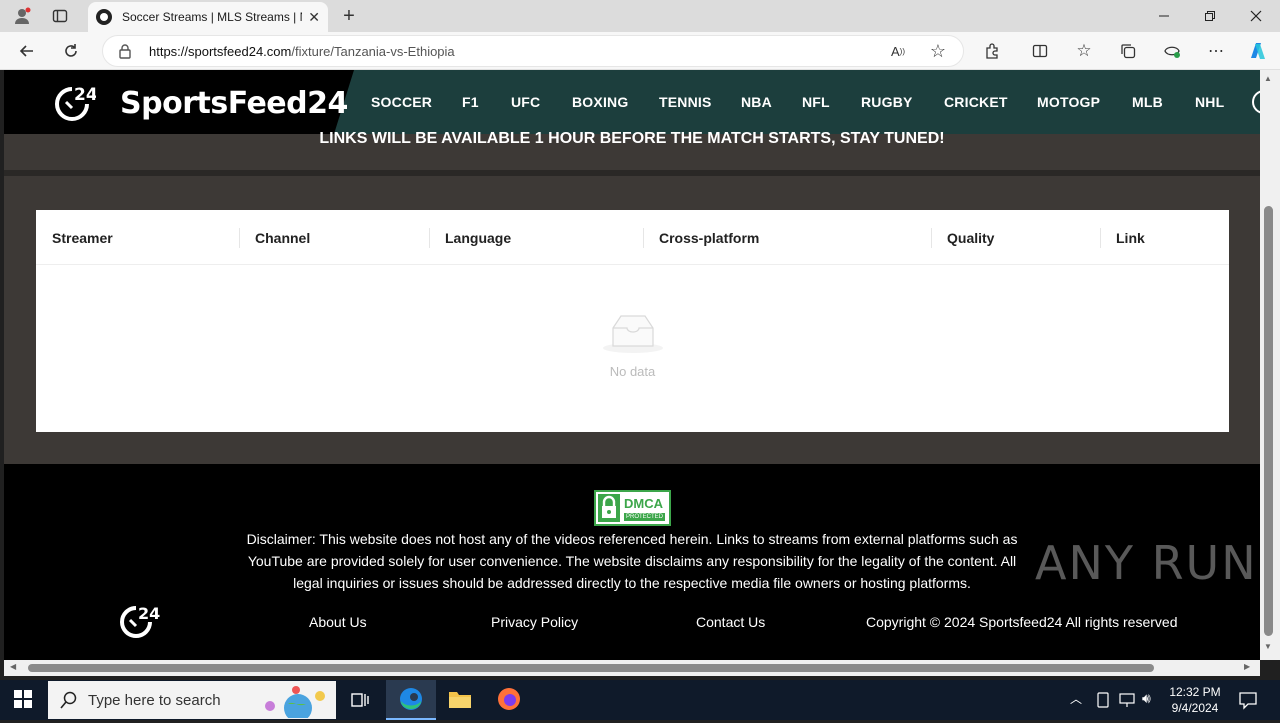  What do you see at coordinates (1172, 51) in the screenshot?
I see `browser-essentials-icon` at bounding box center [1172, 51].